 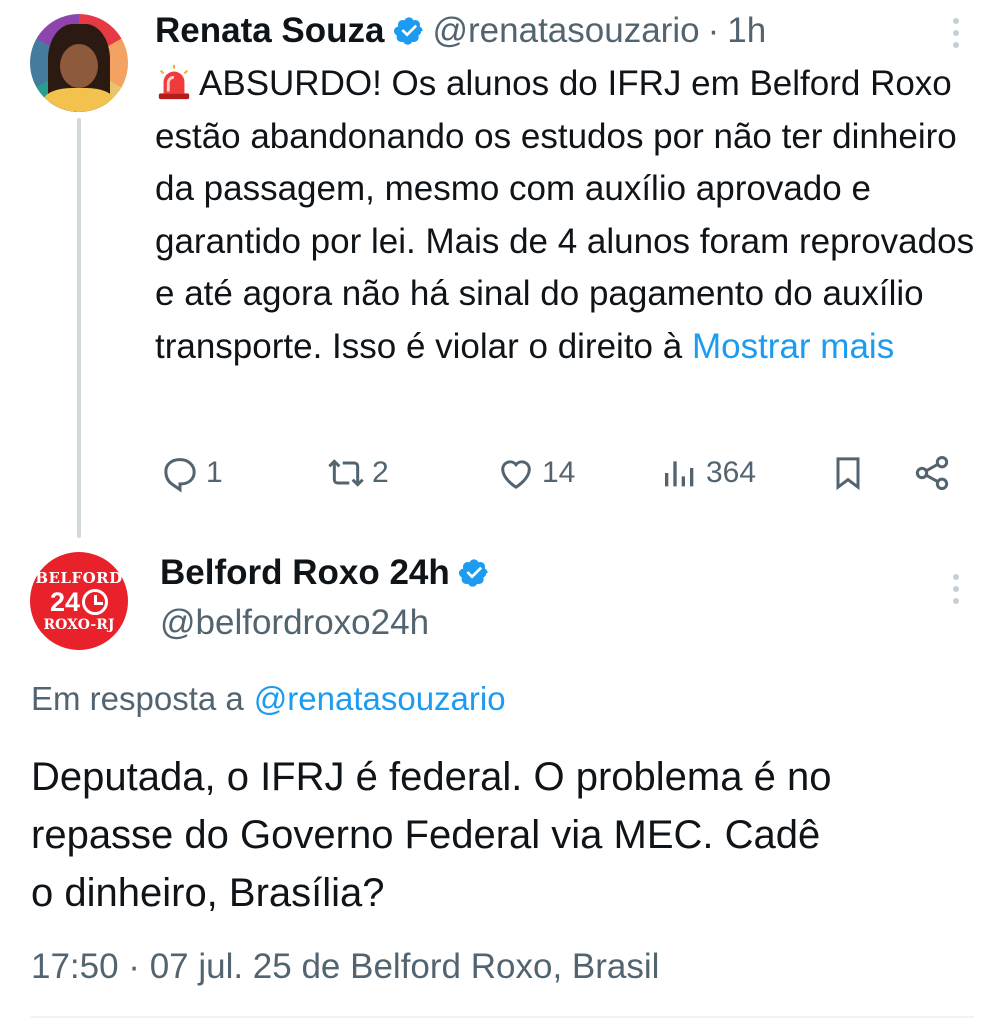 I want to click on repost-count: 2, so click(x=380, y=472).